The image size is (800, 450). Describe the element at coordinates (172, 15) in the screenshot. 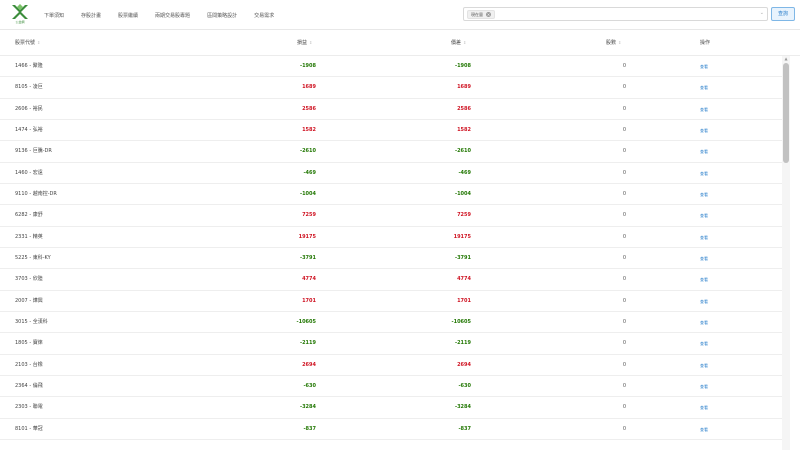

I see `nav-item-trading-topic: 兩期交易股專題` at that location.